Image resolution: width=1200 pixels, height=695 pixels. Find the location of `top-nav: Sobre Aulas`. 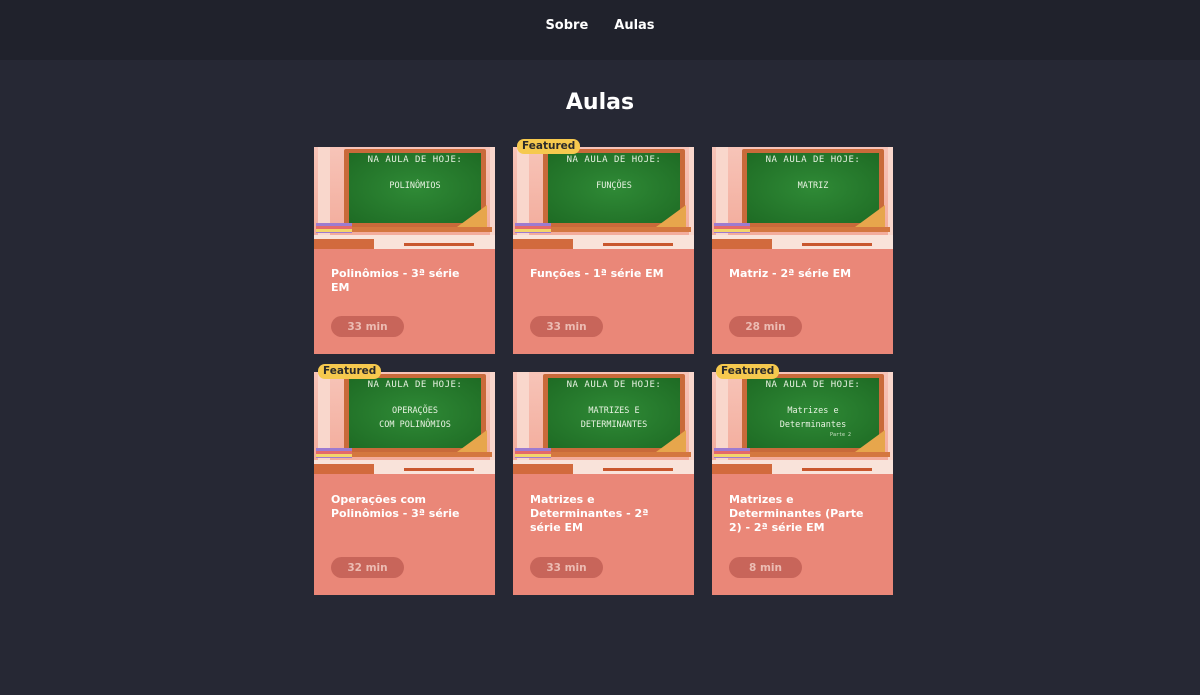

top-nav: Sobre Aulas is located at coordinates (600, 30).